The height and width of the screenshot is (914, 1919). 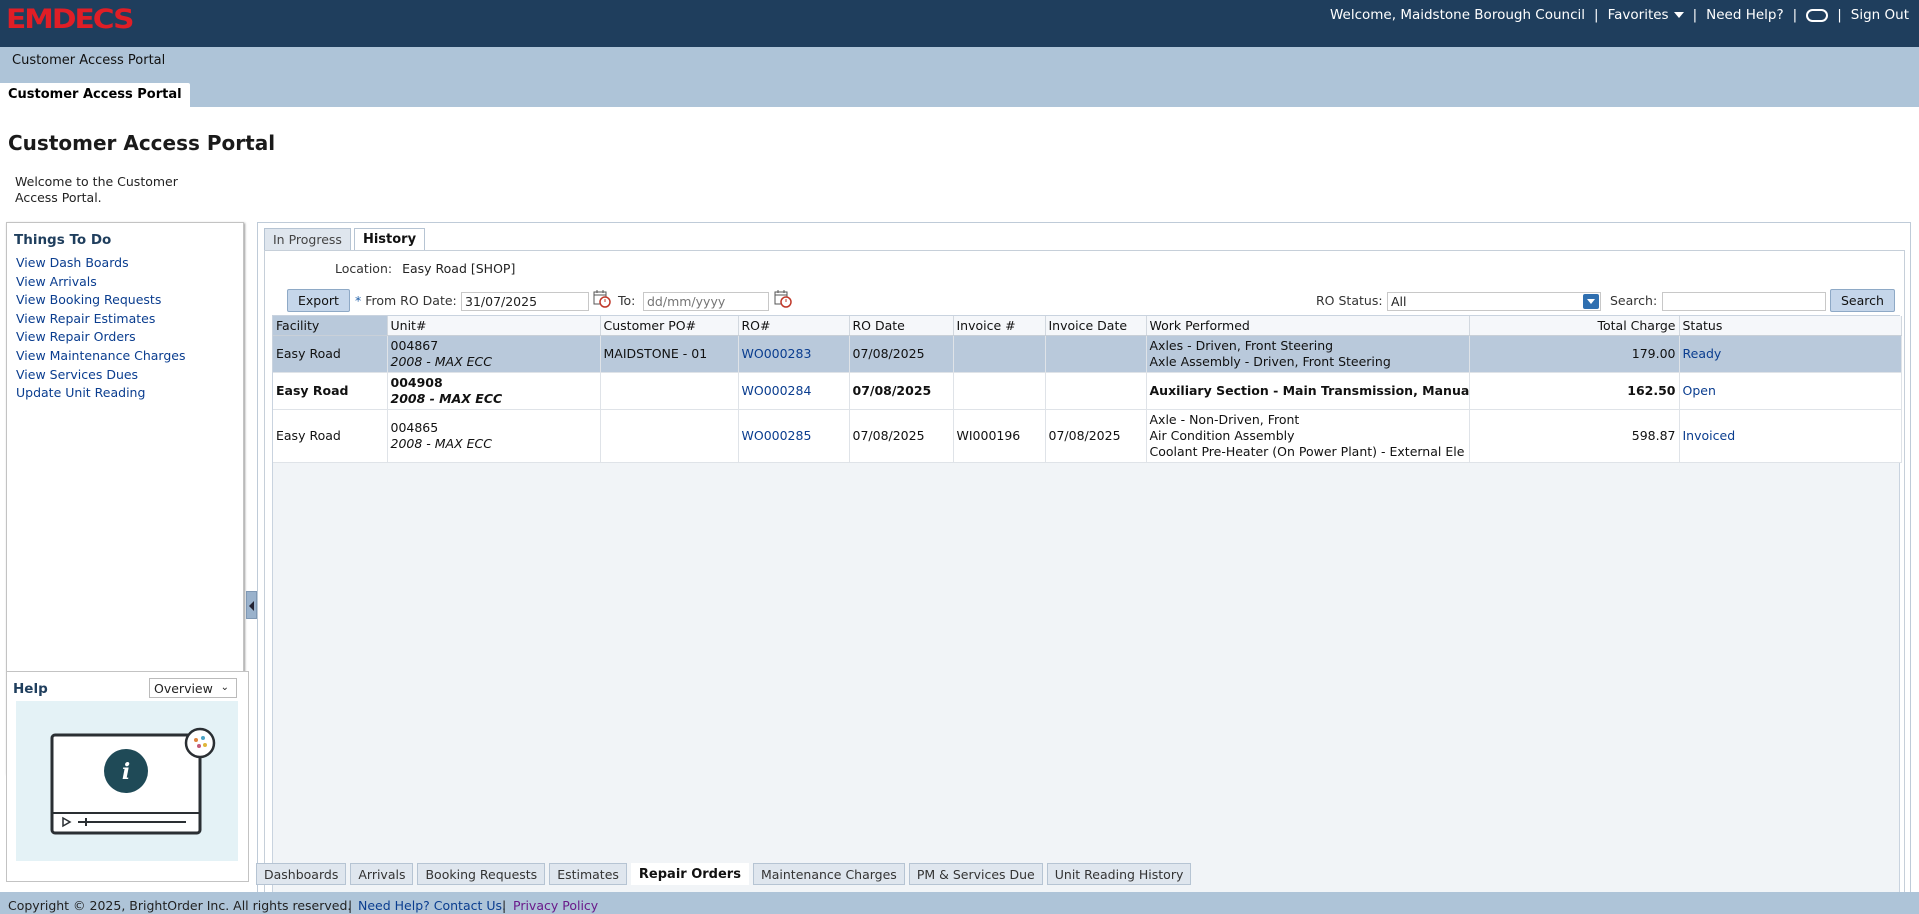 I want to click on chevron-down-icon, so click(x=1678, y=15).